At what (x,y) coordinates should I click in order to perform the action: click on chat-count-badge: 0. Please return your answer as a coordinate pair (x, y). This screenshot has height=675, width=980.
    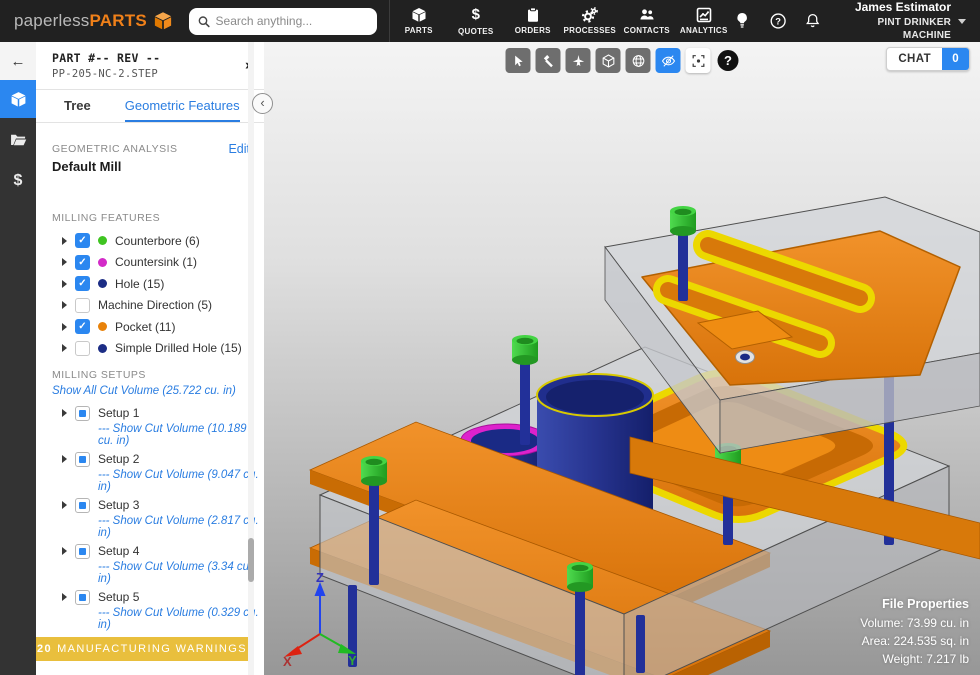
    Looking at the image, I should click on (955, 59).